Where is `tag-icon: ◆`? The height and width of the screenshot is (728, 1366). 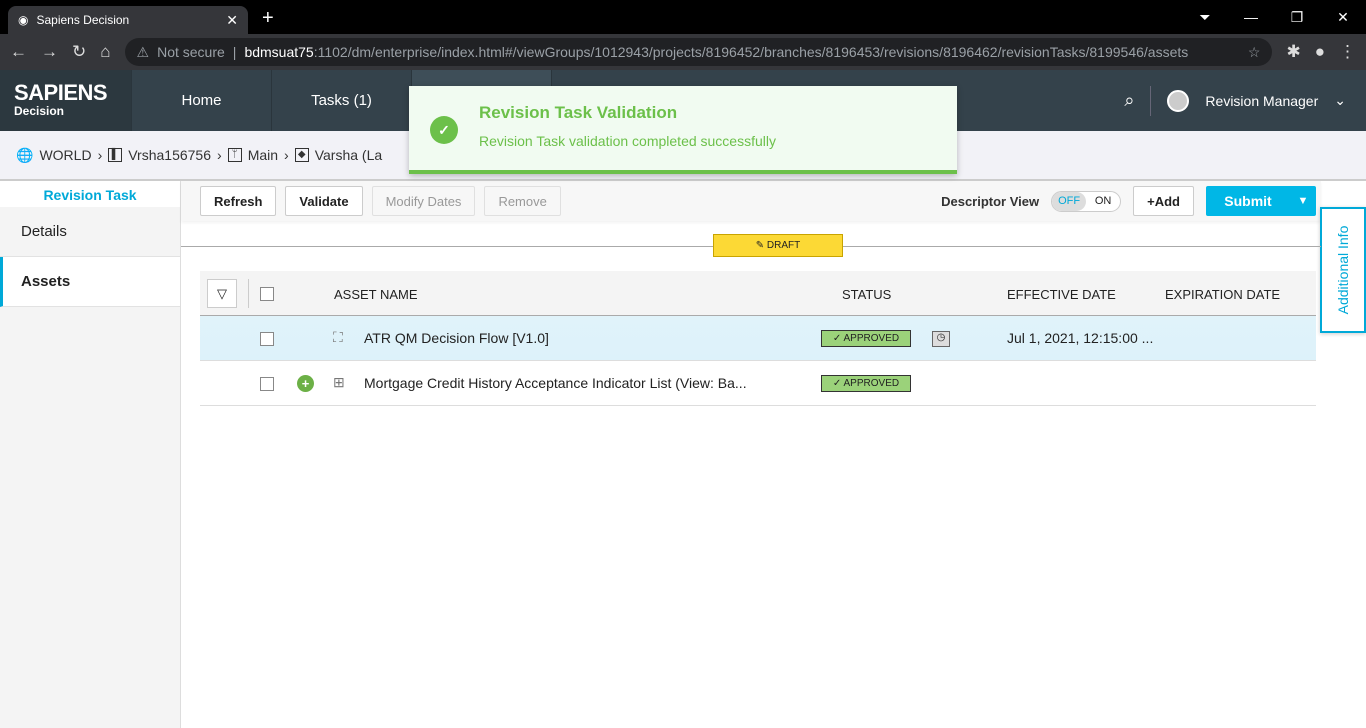 tag-icon: ◆ is located at coordinates (301, 155).